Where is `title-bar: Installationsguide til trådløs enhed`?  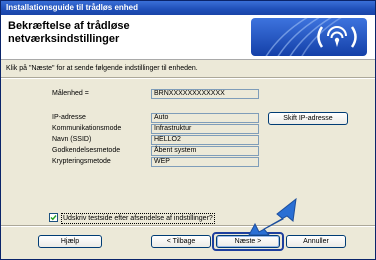
title-bar: Installationsguide til trådløs enhed is located at coordinates (188, 8).